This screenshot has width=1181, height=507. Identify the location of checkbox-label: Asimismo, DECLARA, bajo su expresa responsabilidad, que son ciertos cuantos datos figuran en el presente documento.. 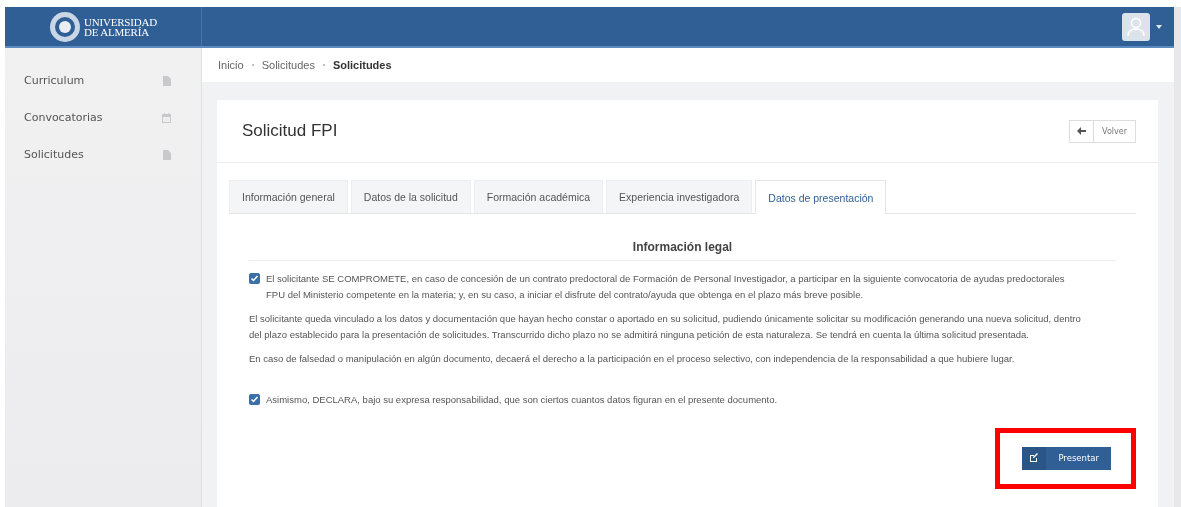
(522, 400).